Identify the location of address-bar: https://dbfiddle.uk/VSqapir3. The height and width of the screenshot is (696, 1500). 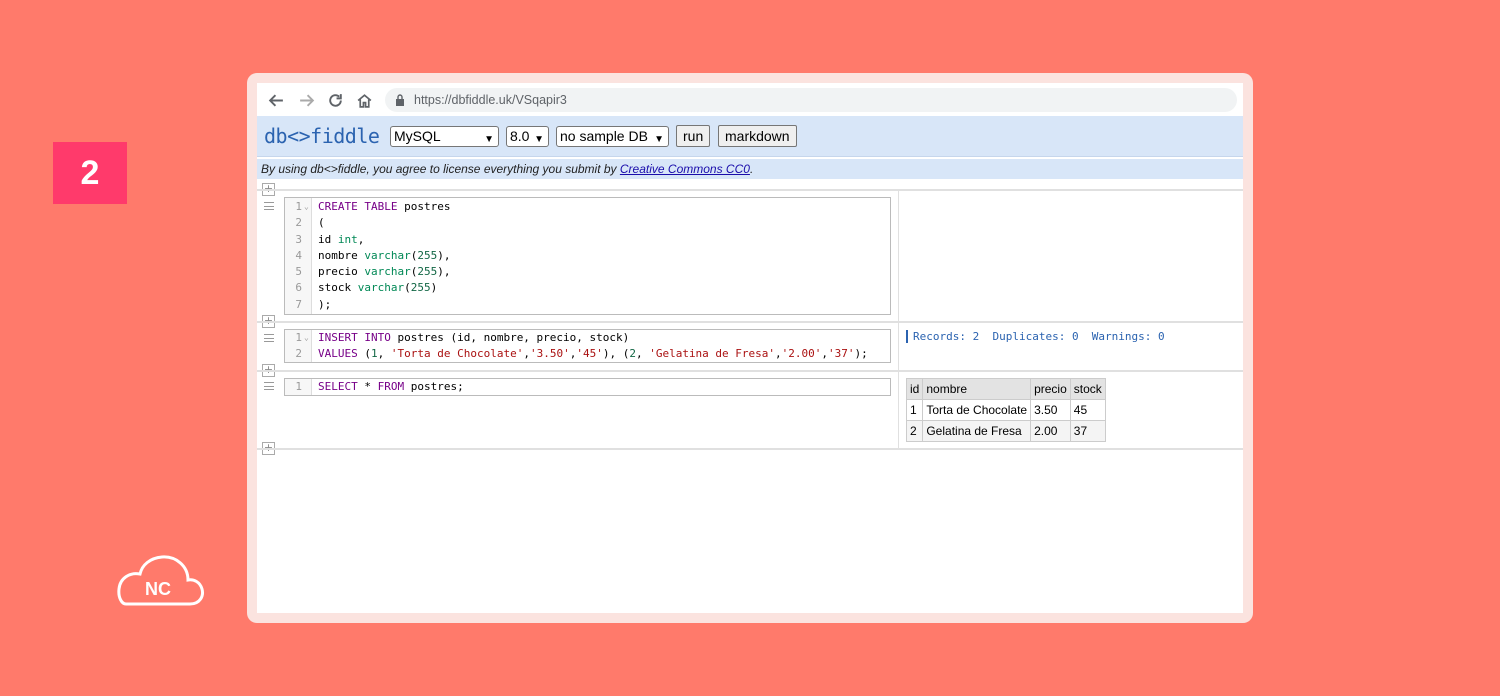
(811, 100).